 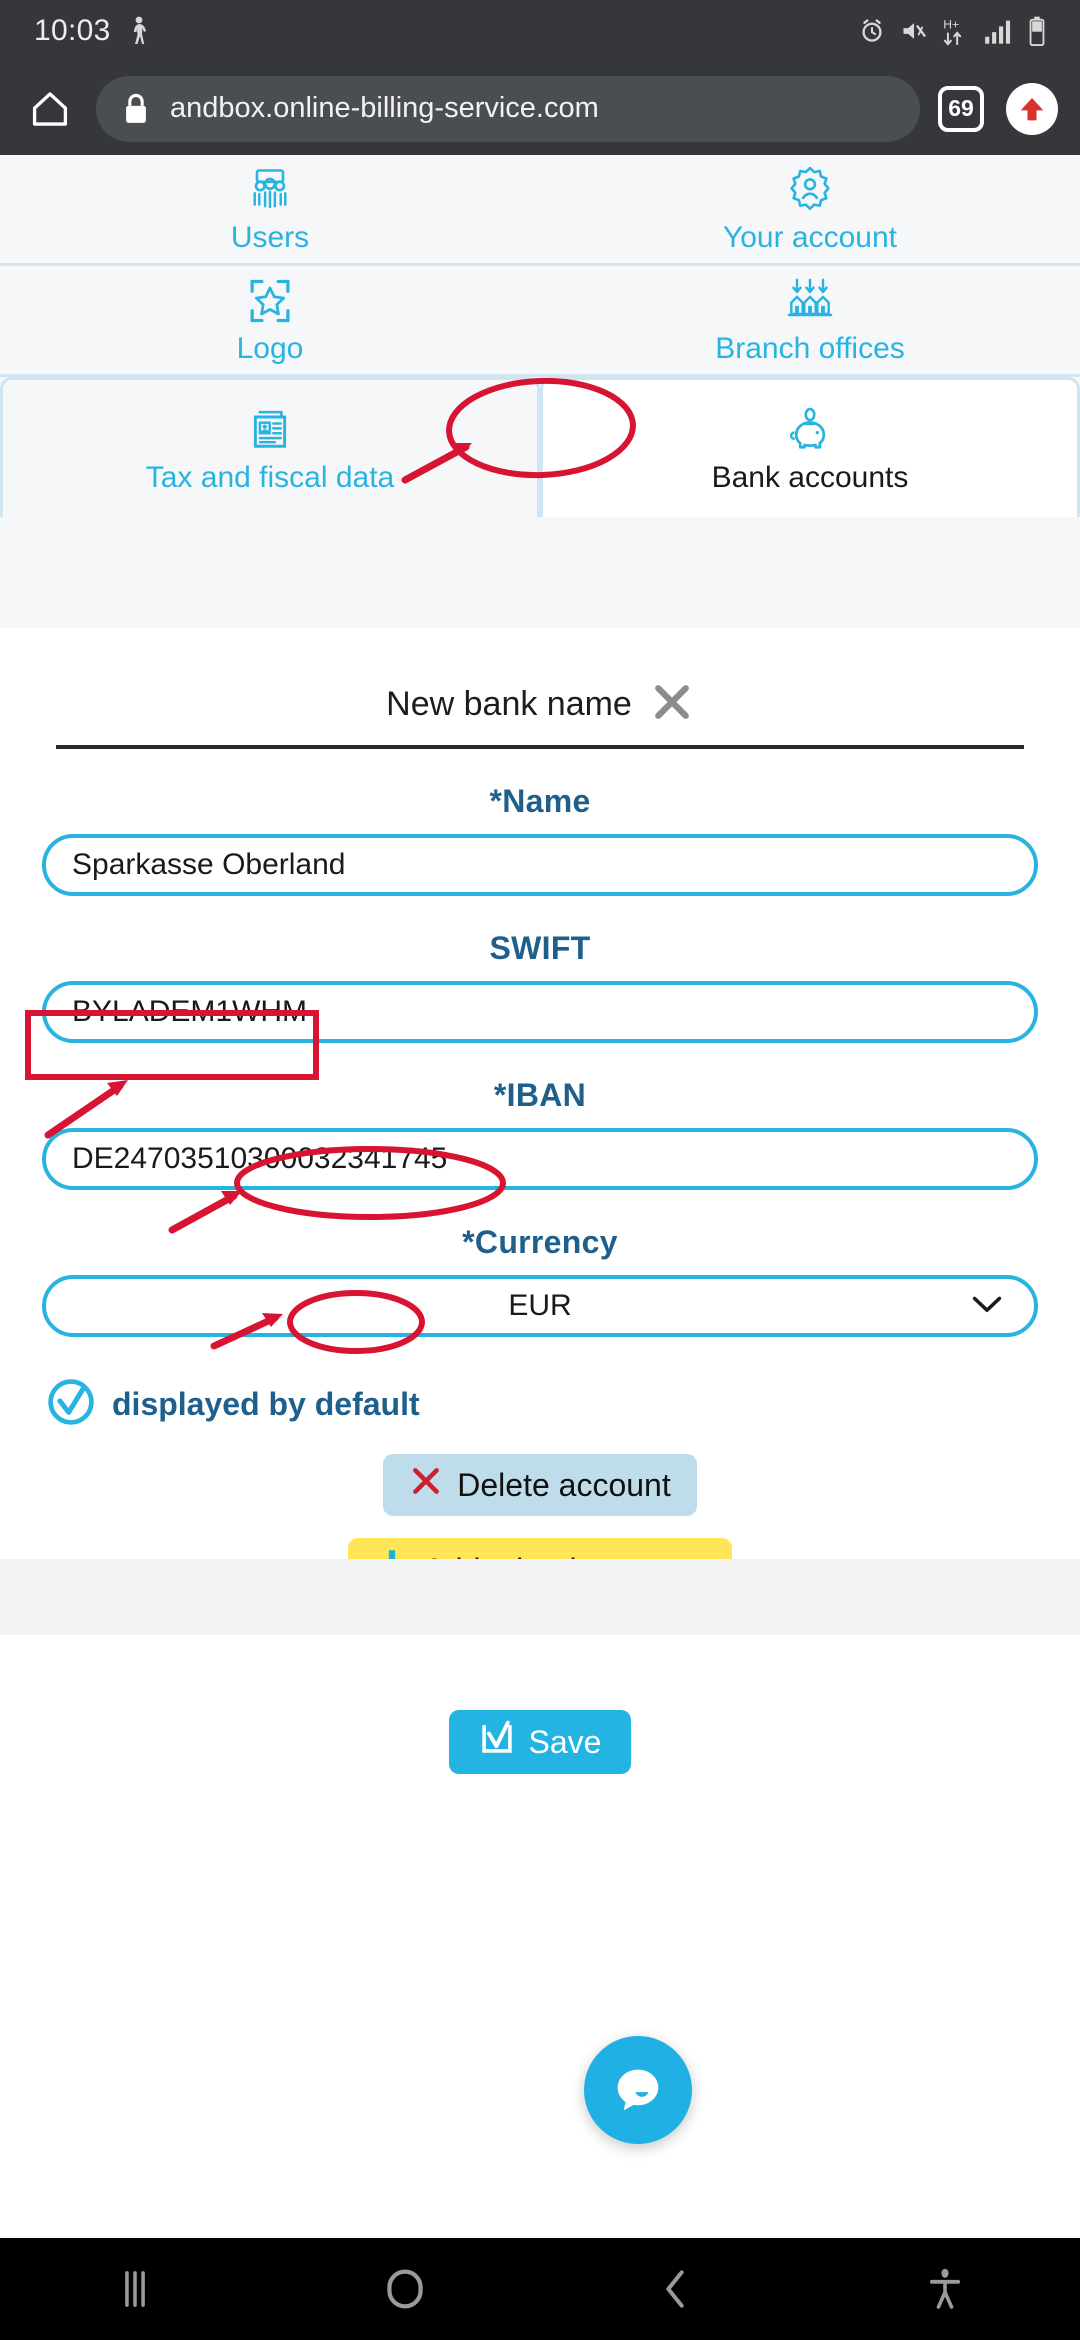 I want to click on sidebar-item-label: Logo, so click(x=270, y=349).